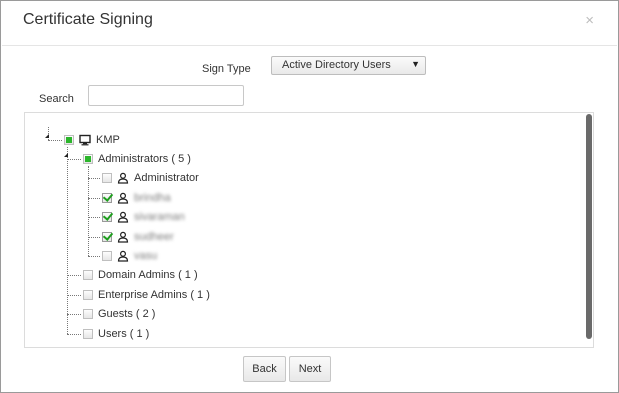 This screenshot has height=393, width=619. I want to click on tree-node-label: Users ( 1 ), so click(124, 334).